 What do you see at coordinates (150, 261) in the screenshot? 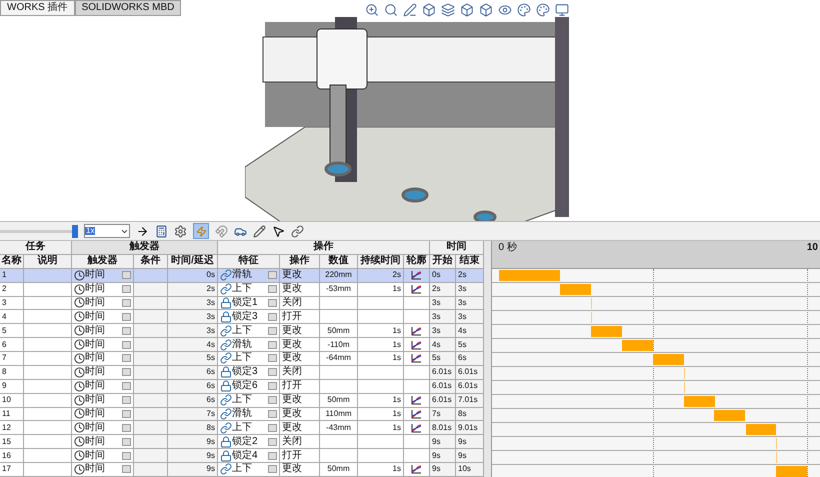
I see `column-header: 条件` at bounding box center [150, 261].